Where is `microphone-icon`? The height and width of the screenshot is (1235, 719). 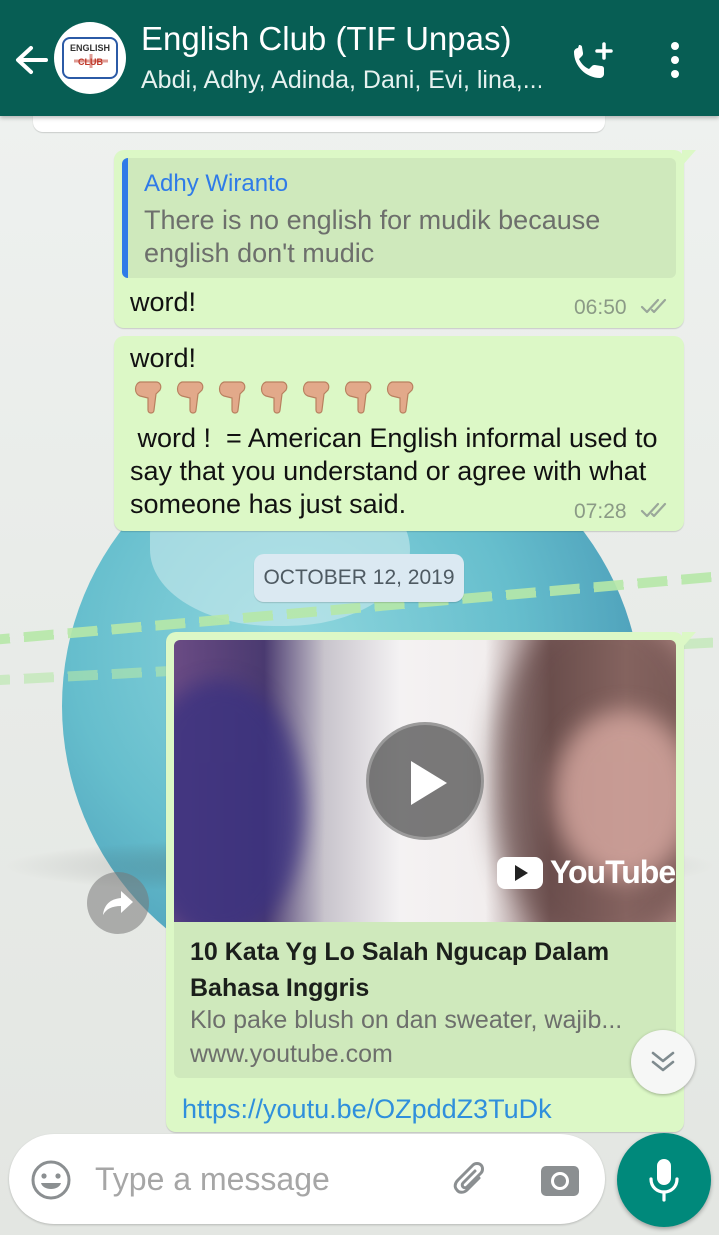
microphone-icon is located at coordinates (664, 1180).